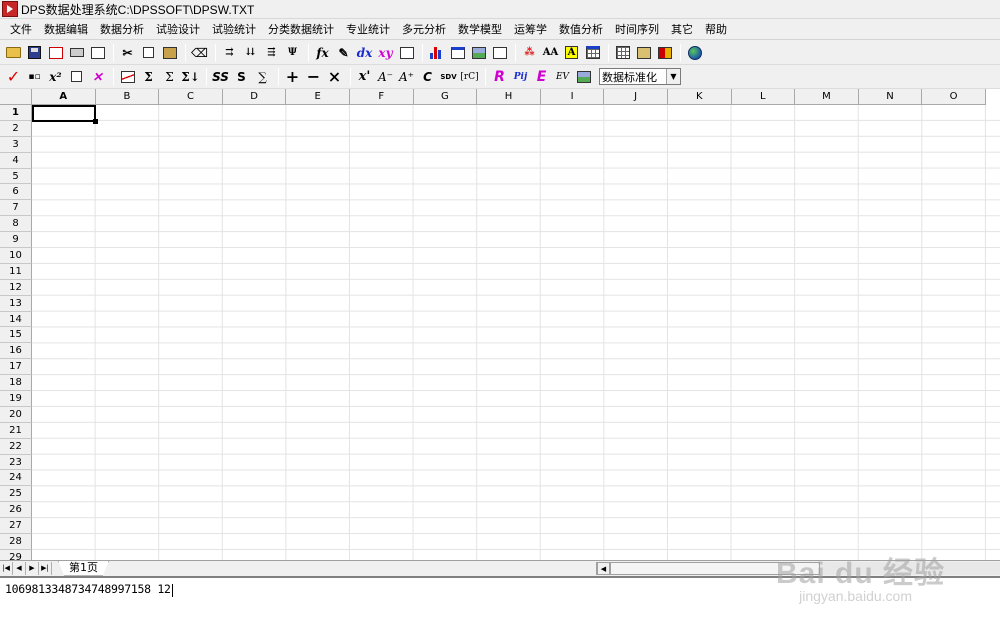 The width and height of the screenshot is (1000, 633). Describe the element at coordinates (509, 97) in the screenshot. I see `column-header: H` at that location.